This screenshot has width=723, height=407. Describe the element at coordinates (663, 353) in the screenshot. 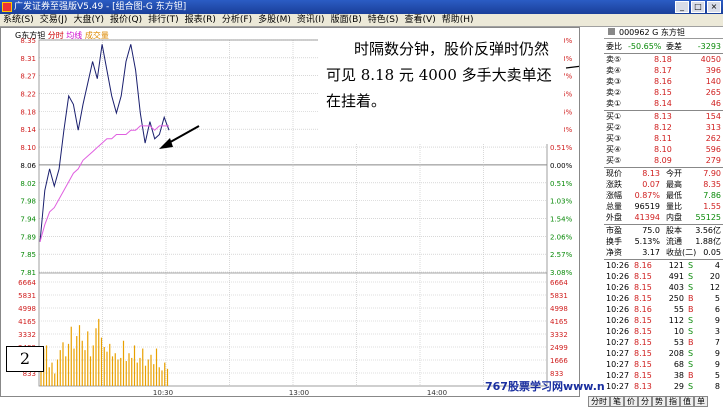

I see `tick-row: 10:27 8.15 208 S 9` at that location.